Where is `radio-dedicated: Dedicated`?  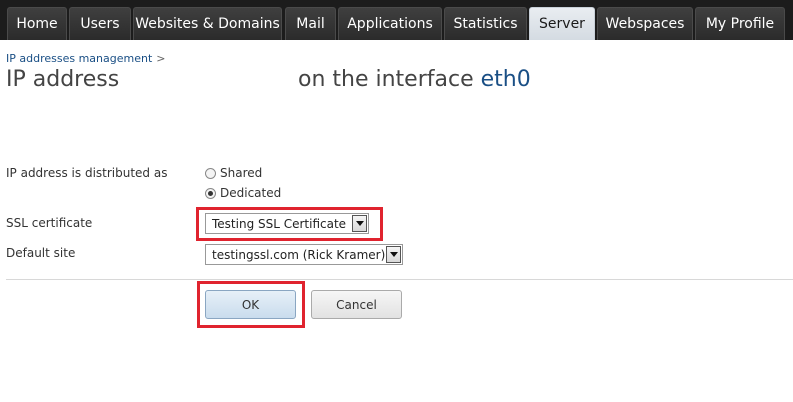 radio-dedicated: Dedicated is located at coordinates (243, 193).